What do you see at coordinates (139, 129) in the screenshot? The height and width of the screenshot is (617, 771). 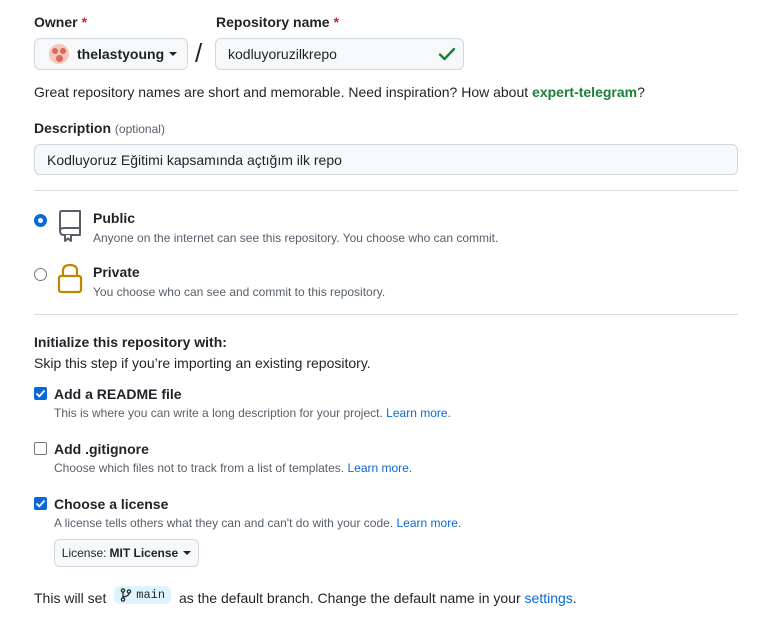 I see `optional-hint: (optional)` at bounding box center [139, 129].